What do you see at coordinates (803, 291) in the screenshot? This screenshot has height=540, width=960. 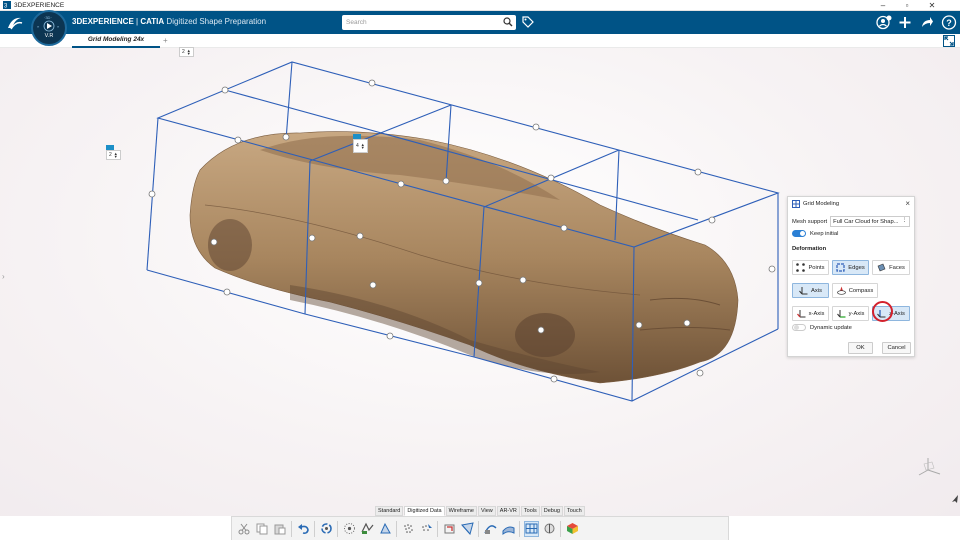 I see `axis-icon` at bounding box center [803, 291].